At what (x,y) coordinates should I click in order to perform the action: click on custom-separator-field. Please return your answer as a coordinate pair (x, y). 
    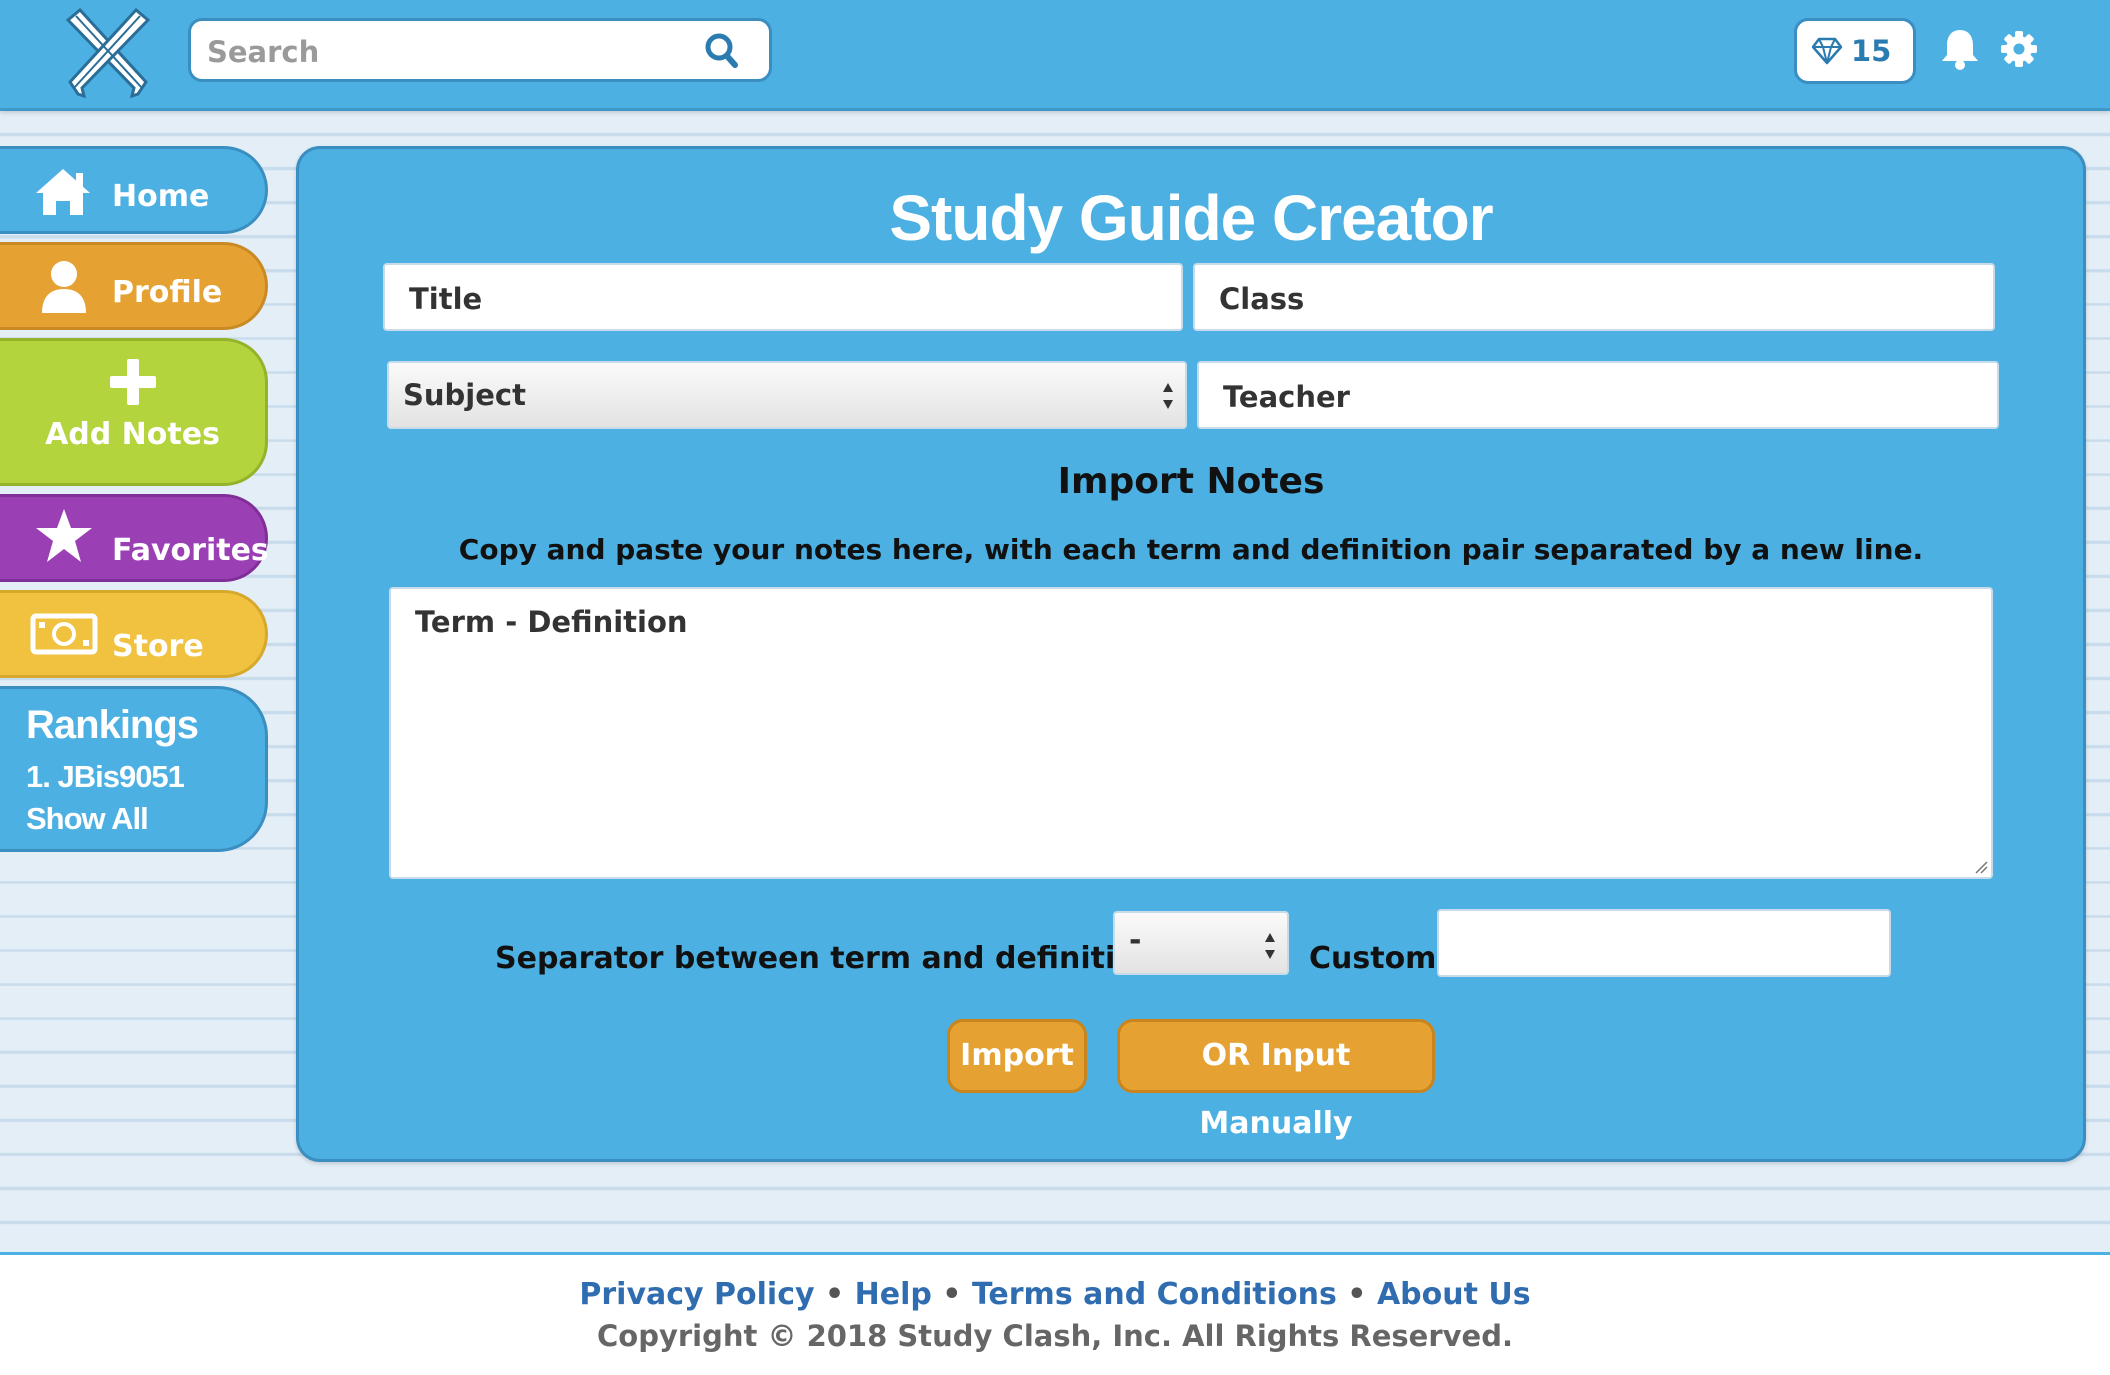
    Looking at the image, I should click on (1664, 943).